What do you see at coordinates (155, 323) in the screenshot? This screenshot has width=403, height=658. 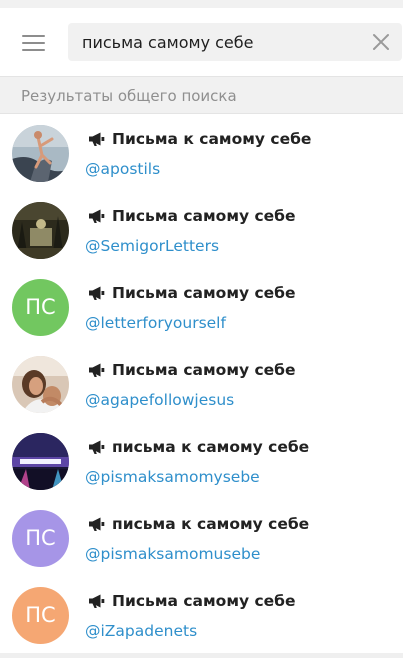 I see `chat-username: @letterforyourself` at bounding box center [155, 323].